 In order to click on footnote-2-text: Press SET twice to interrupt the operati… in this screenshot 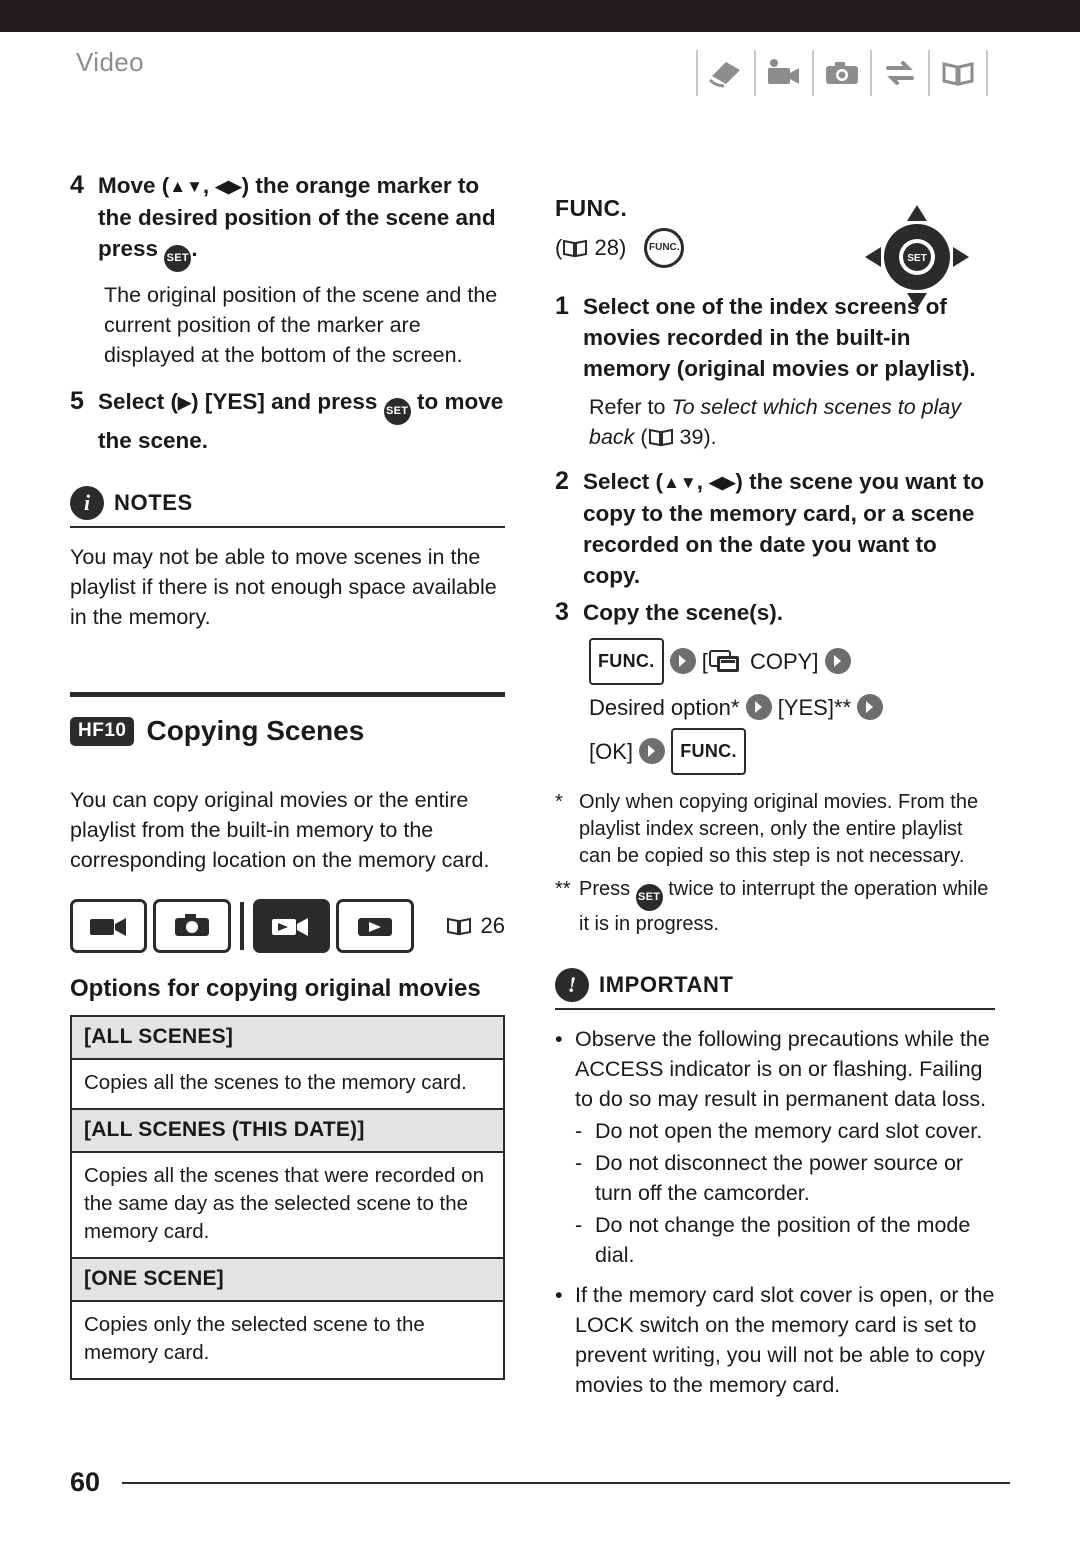, I will do `click(787, 907)`.